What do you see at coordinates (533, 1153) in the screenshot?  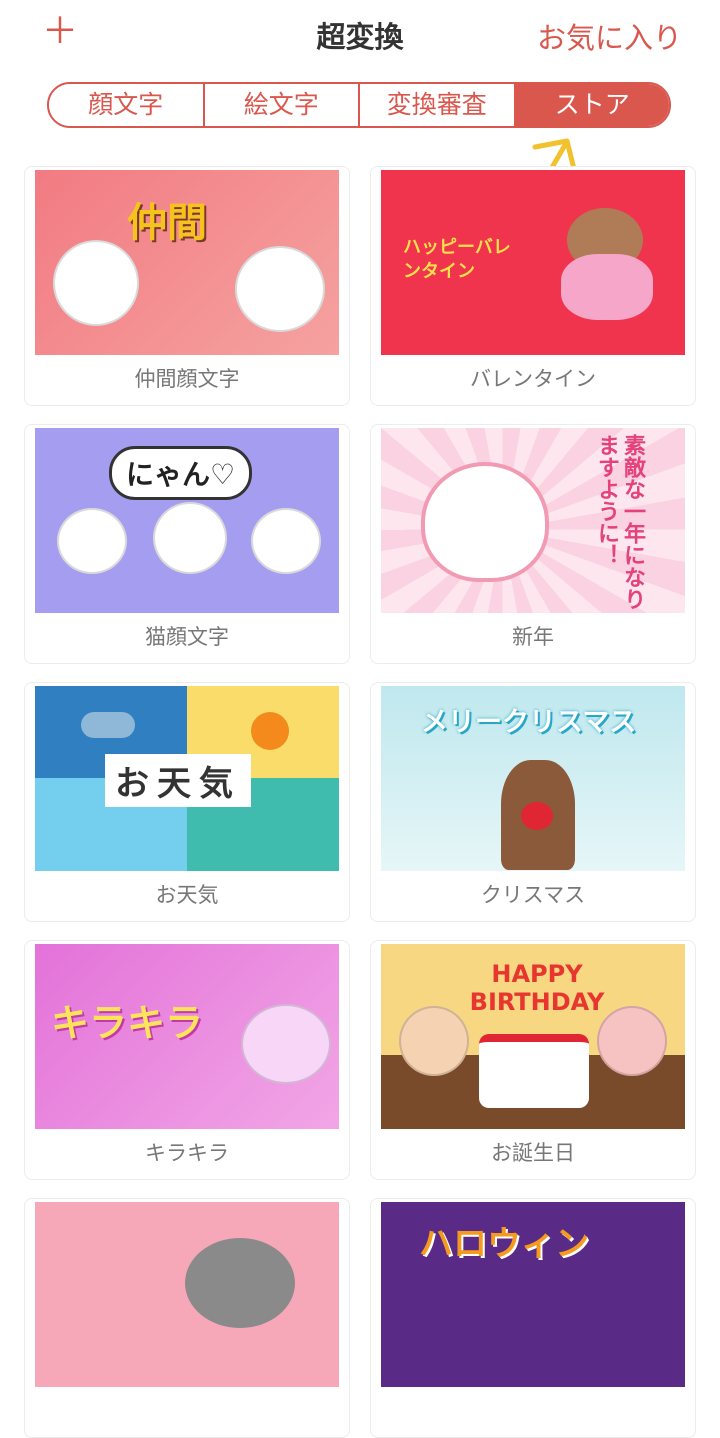 I see `item-label: お誕生日` at bounding box center [533, 1153].